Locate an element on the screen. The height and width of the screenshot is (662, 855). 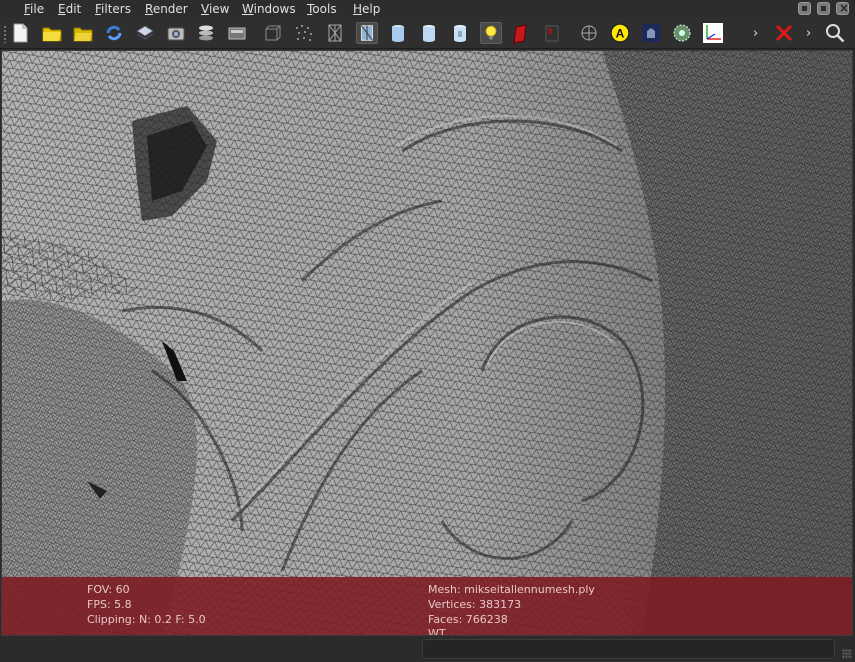
menu-mnemonic: H is located at coordinates (358, 9).